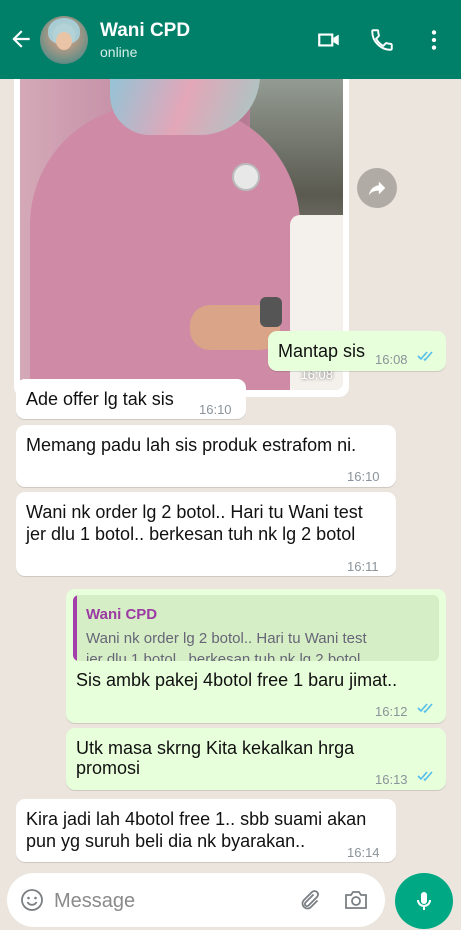 Image resolution: width=461 pixels, height=930 pixels. Describe the element at coordinates (382, 40) in the screenshot. I see `phone-icon` at that location.